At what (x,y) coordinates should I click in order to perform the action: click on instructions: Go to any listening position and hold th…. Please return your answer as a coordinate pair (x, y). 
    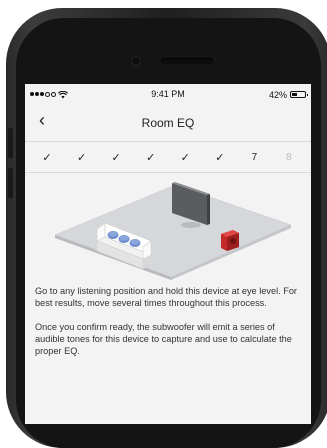
    Looking at the image, I should click on (168, 321).